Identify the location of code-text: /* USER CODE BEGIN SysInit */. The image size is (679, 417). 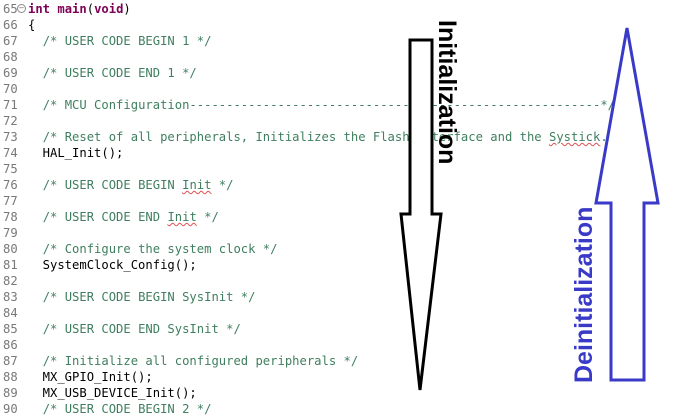
(142, 297).